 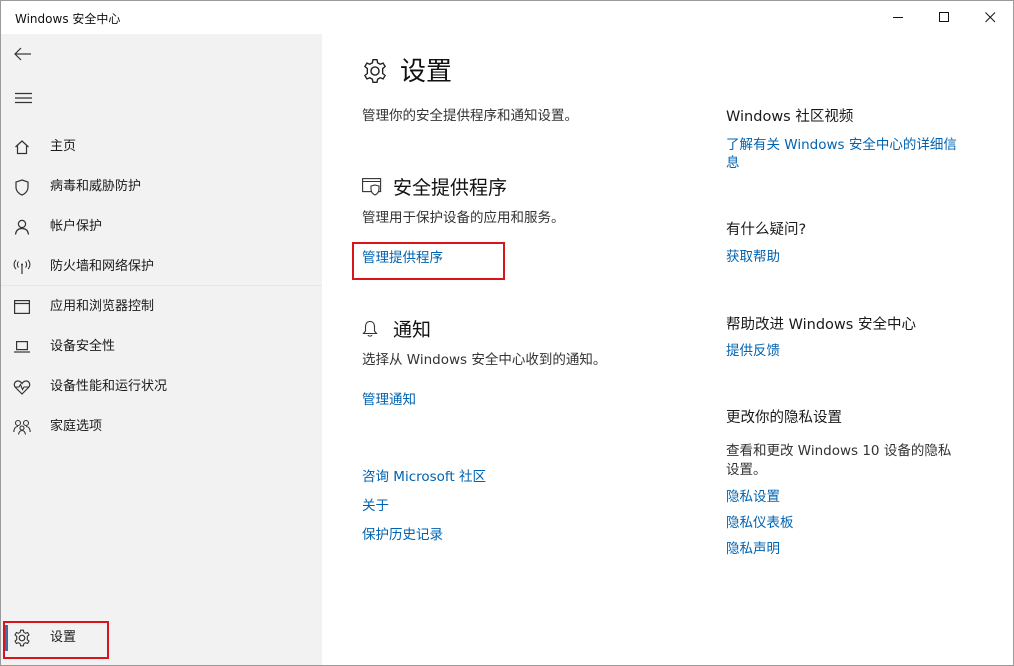 What do you see at coordinates (83, 346) in the screenshot?
I see `sidebar-item-label: 设备安全性` at bounding box center [83, 346].